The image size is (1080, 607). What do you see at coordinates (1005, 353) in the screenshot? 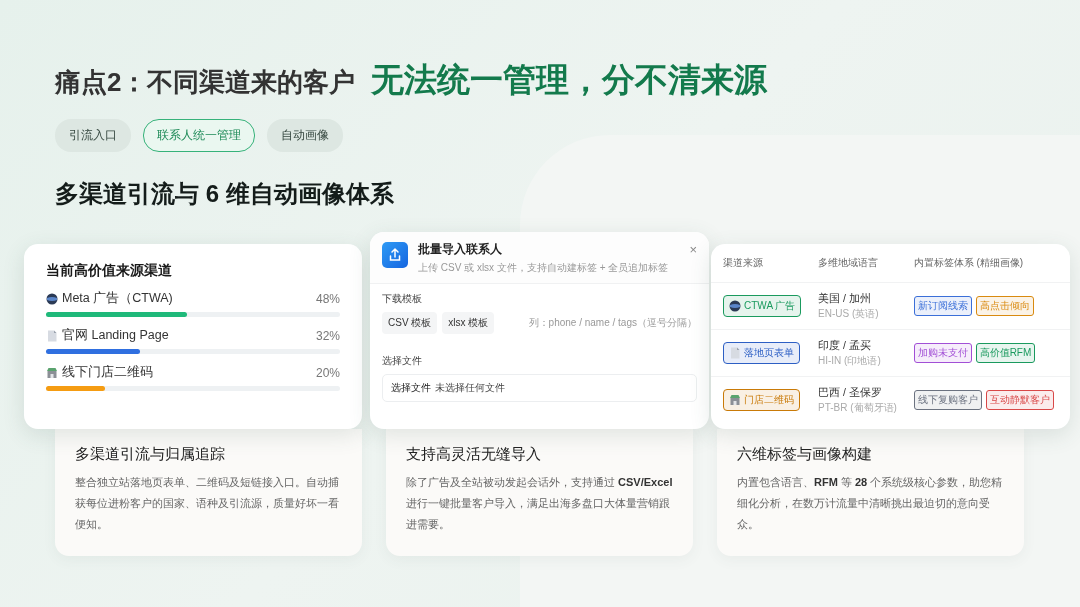
I see `profile-tag: 高价值RFM` at bounding box center [1005, 353].